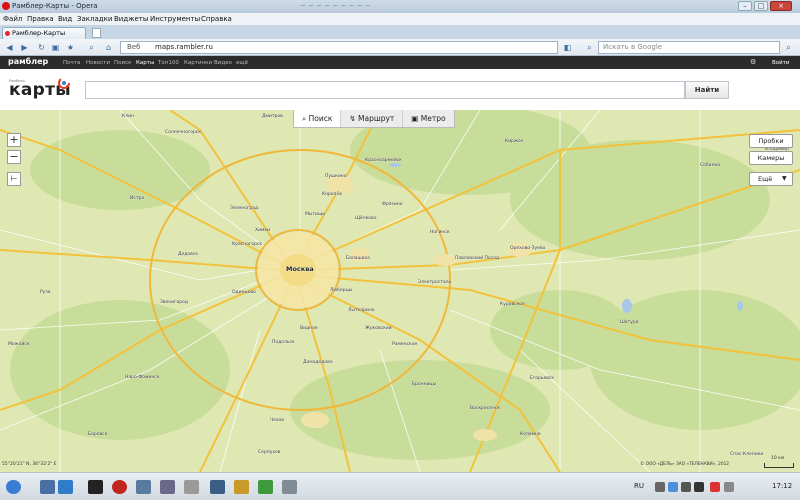 The image size is (800, 500). What do you see at coordinates (244, 292) in the screenshot?
I see `map-label-odintsovo: Одинцово` at bounding box center [244, 292].